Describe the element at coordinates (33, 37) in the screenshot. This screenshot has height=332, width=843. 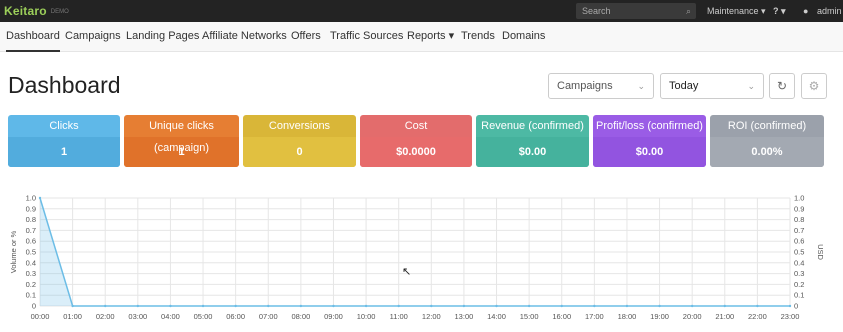
I see `nav-dashboard: Dashboard` at that location.